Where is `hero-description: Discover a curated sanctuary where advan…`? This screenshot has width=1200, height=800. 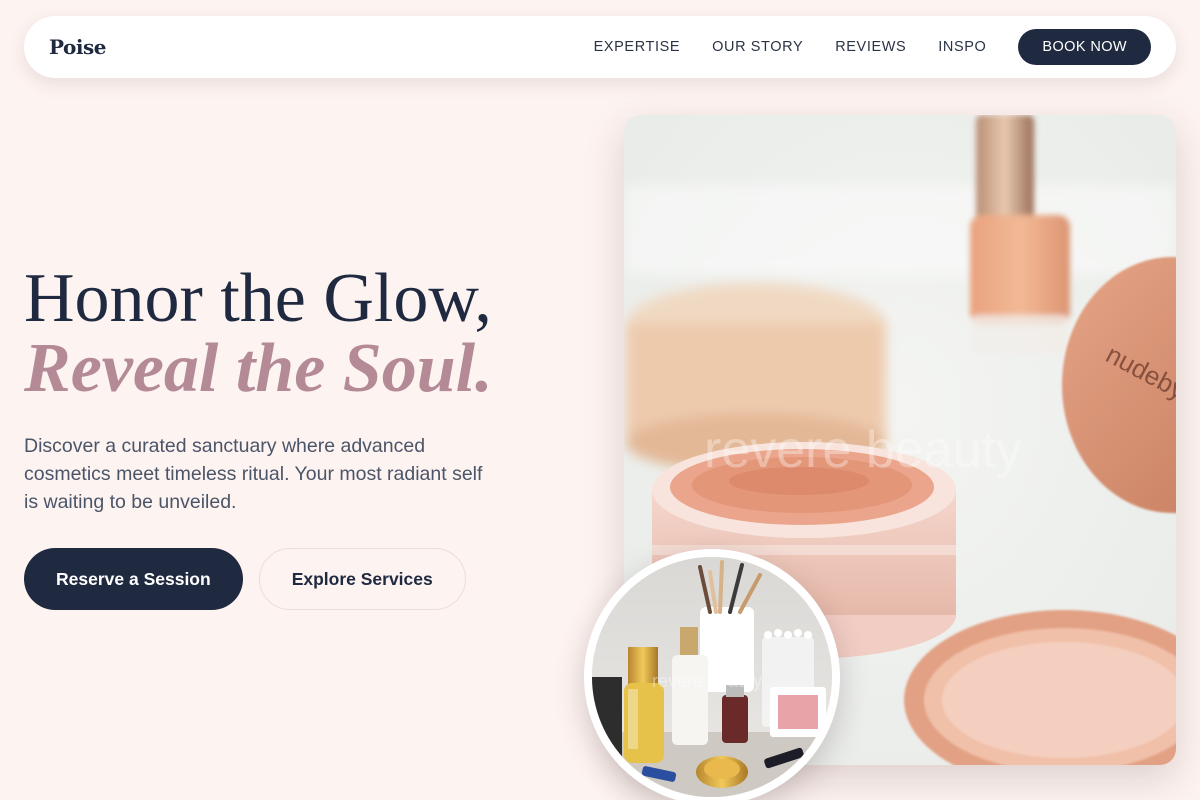 hero-description: Discover a curated sanctuary where advan… is located at coordinates (253, 474).